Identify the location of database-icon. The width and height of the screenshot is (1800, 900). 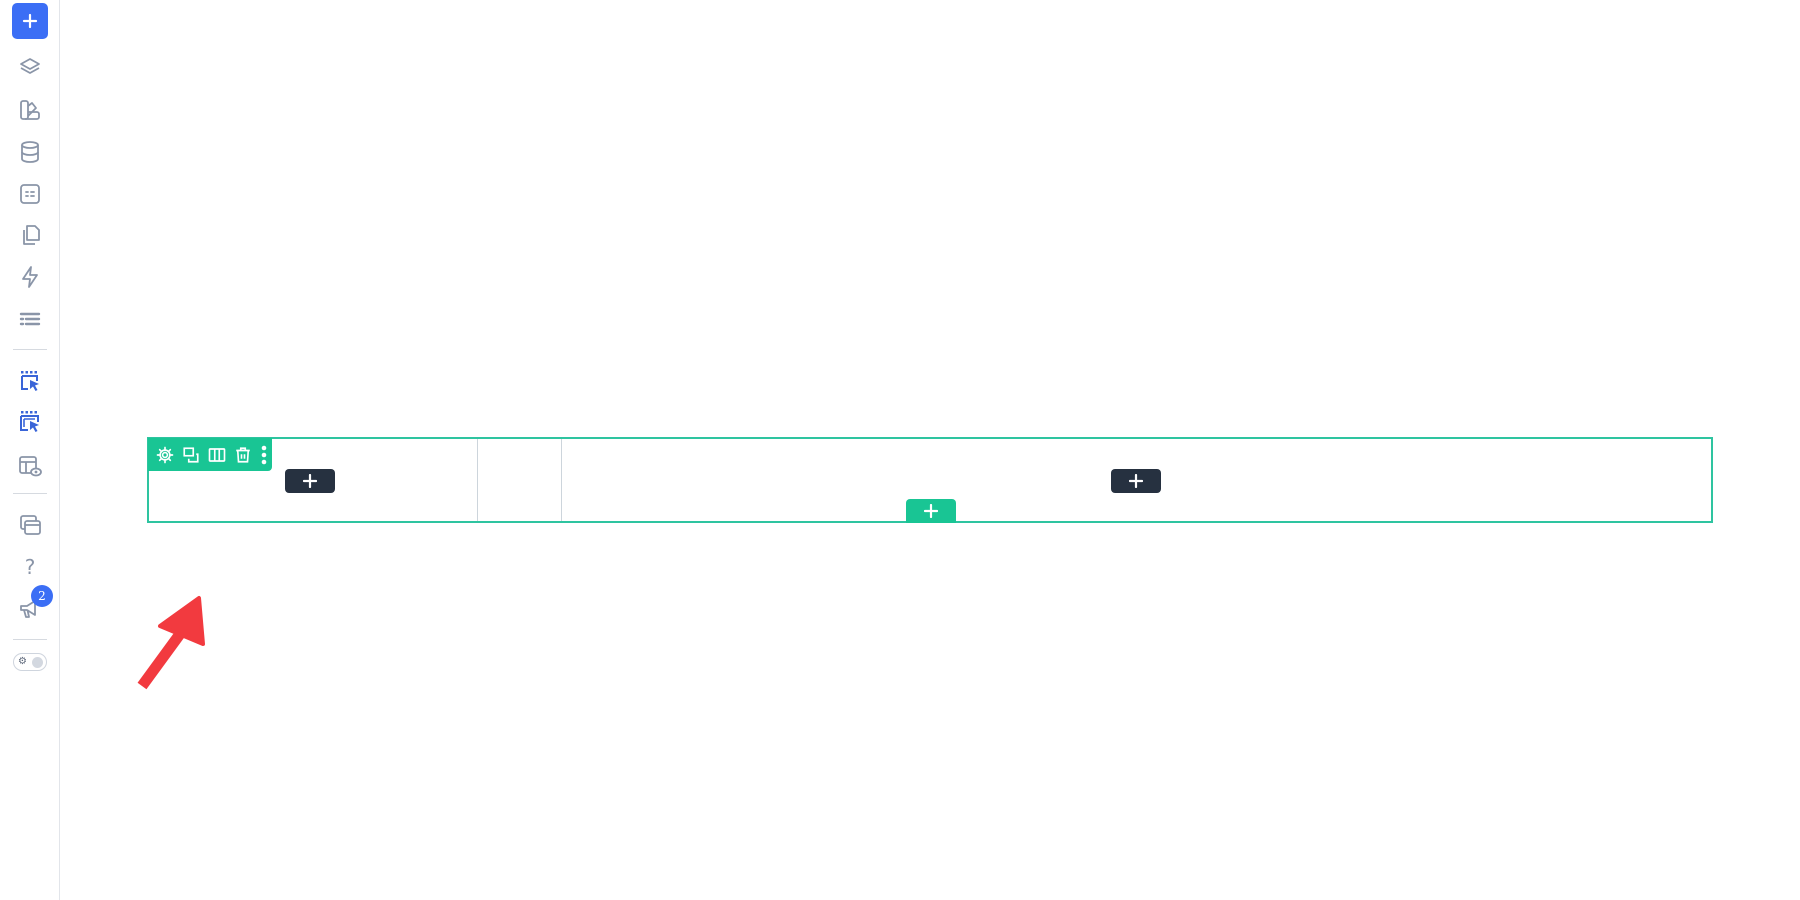
(30, 152).